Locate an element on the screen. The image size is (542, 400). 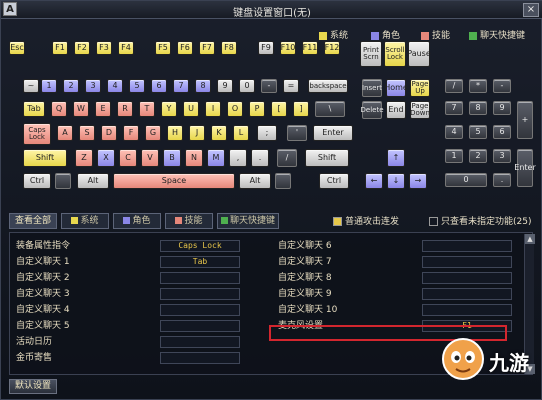
key-9: 9 is located at coordinates (502, 108).